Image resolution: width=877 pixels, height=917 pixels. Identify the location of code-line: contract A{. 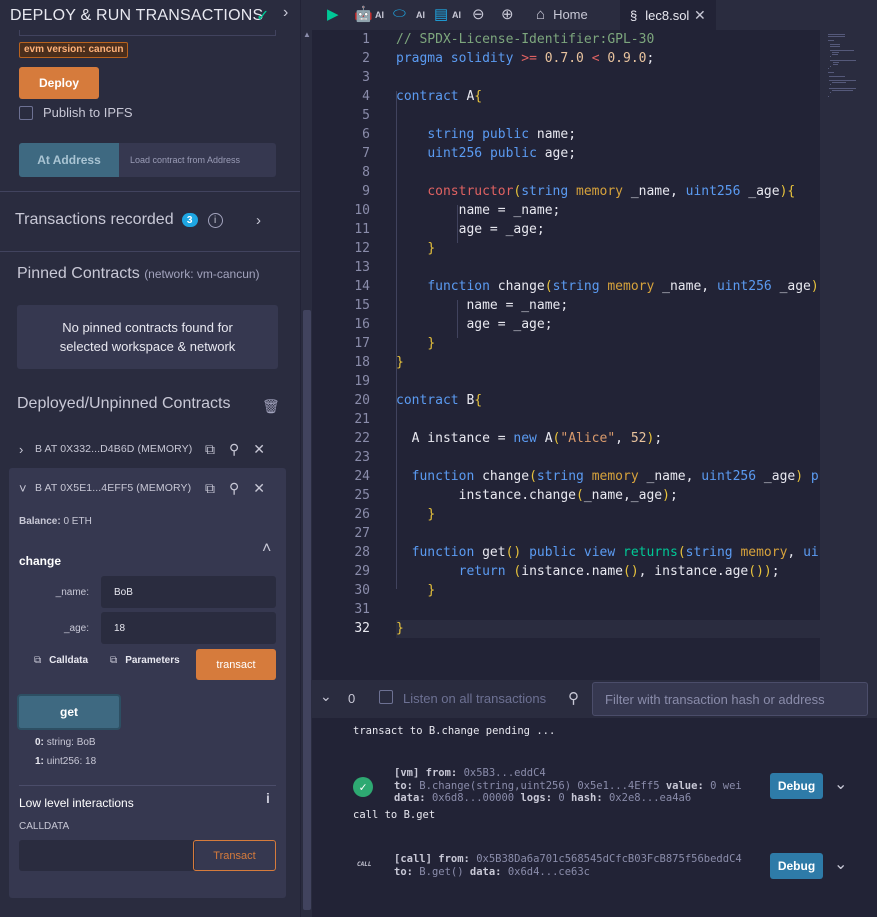
(439, 96).